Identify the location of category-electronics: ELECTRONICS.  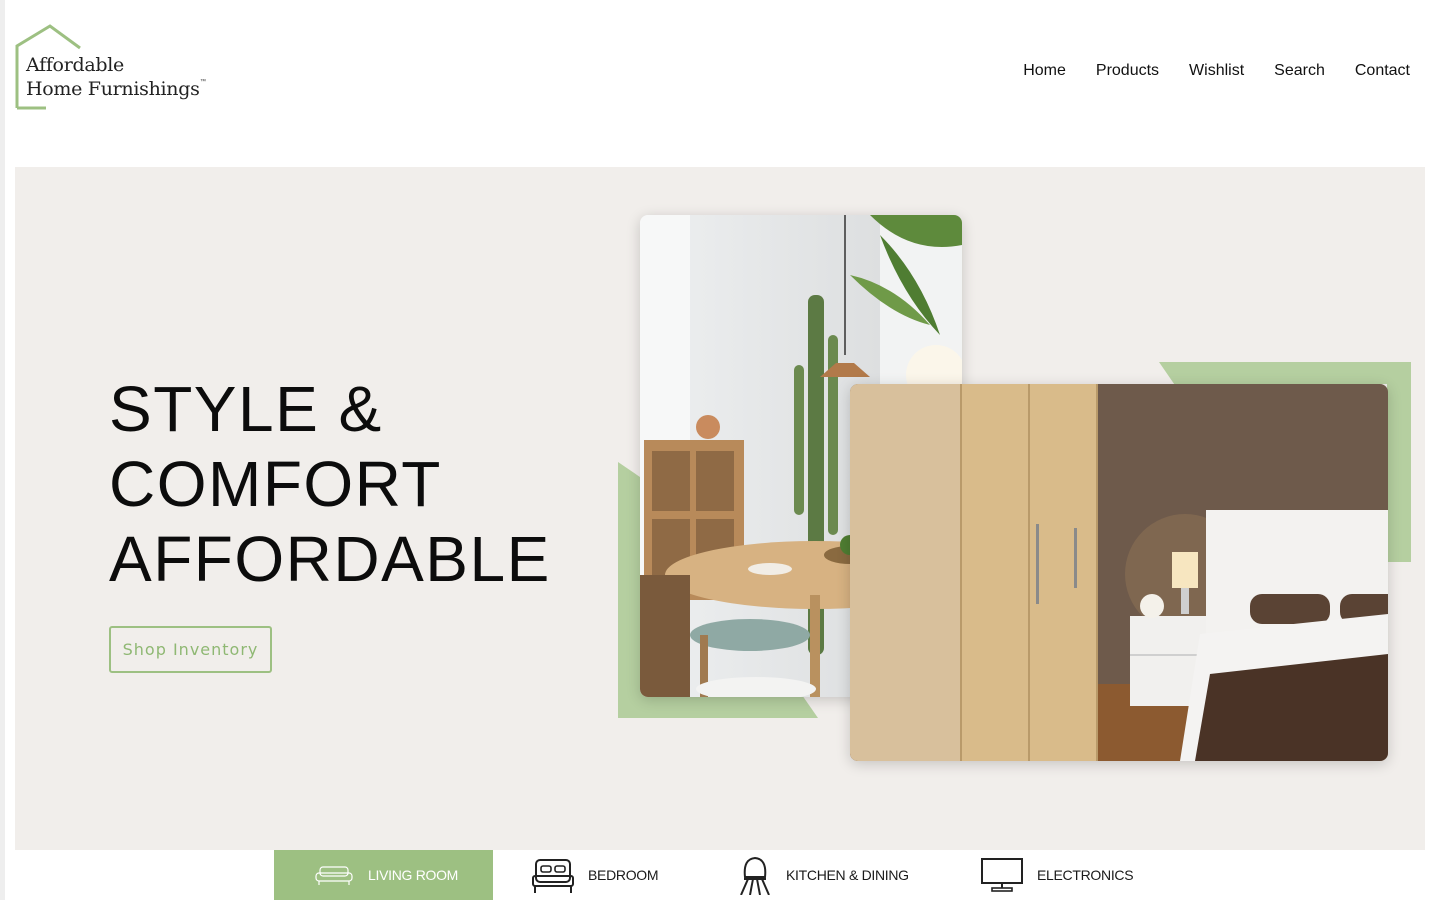
(1066, 875).